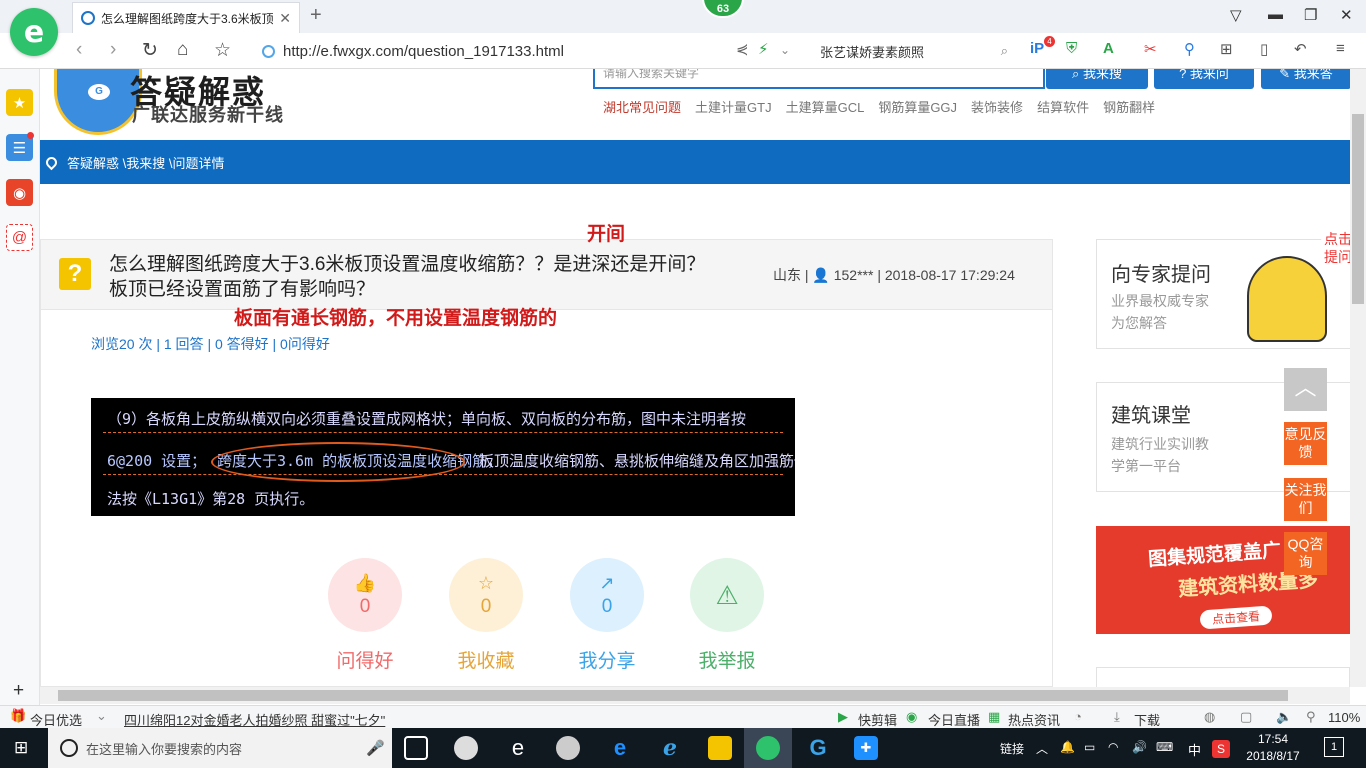 Image resolution: width=1366 pixels, height=768 pixels. I want to click on refresh-icon: ↻, so click(150, 50).